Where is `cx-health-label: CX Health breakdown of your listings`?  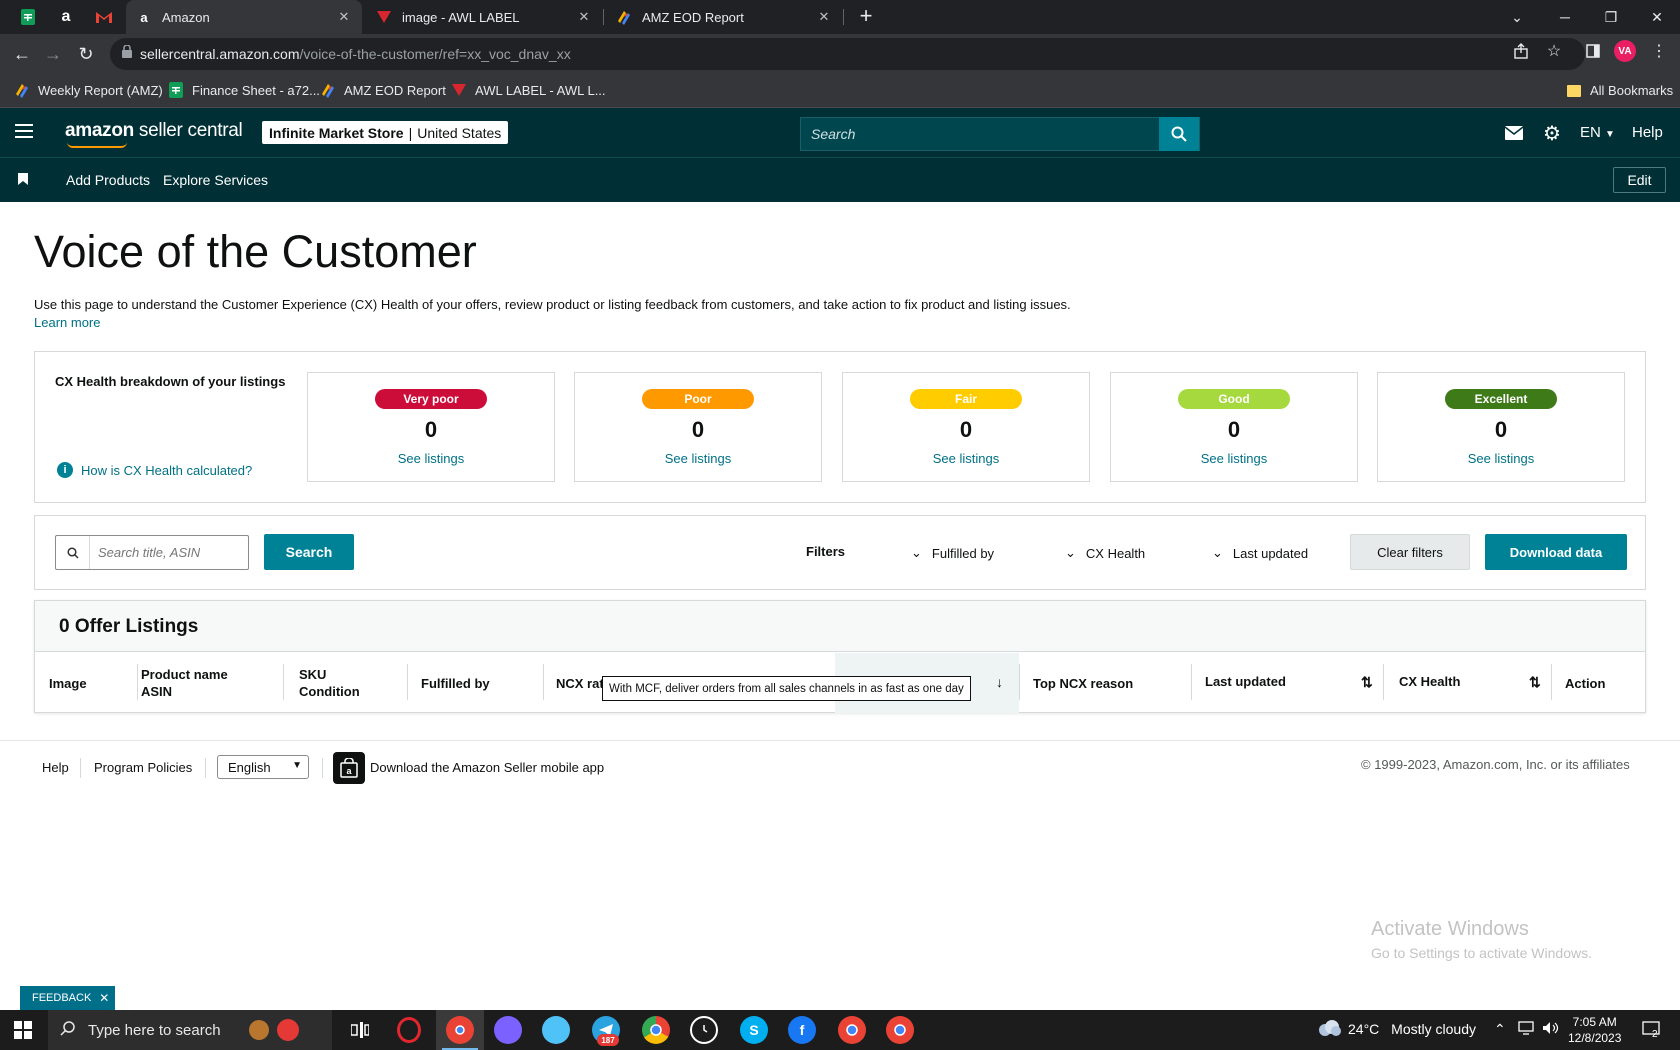
cx-health-label: CX Health breakdown of your listings is located at coordinates (170, 381).